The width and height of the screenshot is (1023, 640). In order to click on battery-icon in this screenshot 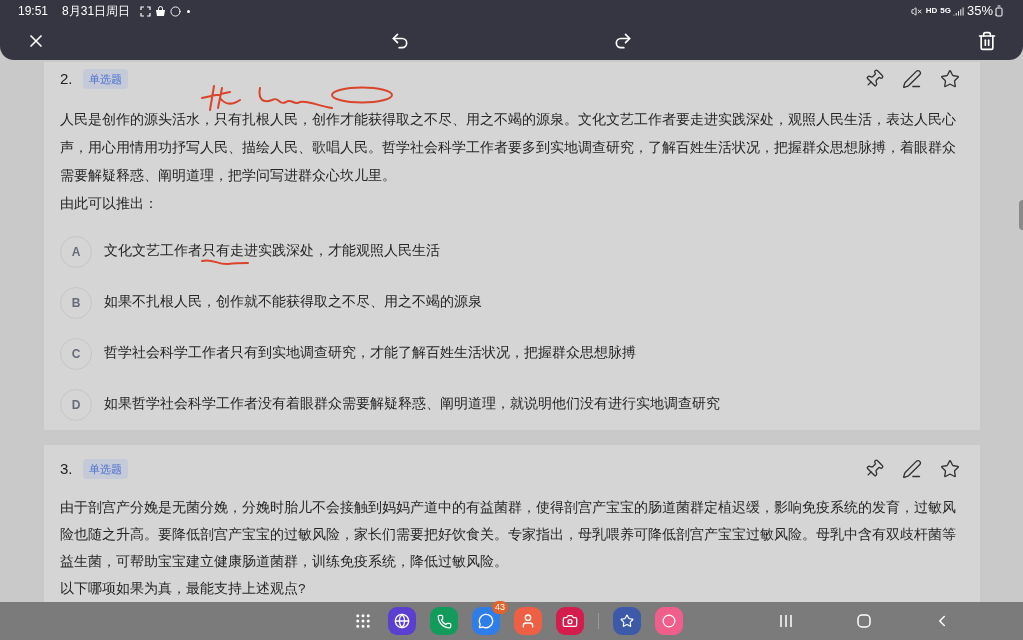, I will do `click(999, 11)`.